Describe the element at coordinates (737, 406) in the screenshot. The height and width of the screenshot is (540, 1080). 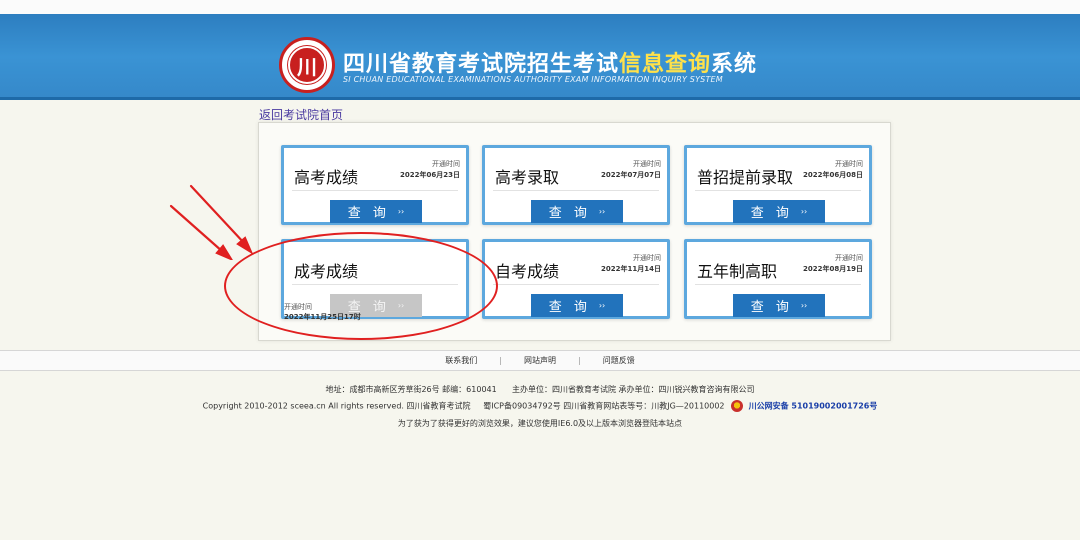
I see `police-badge-icon` at that location.